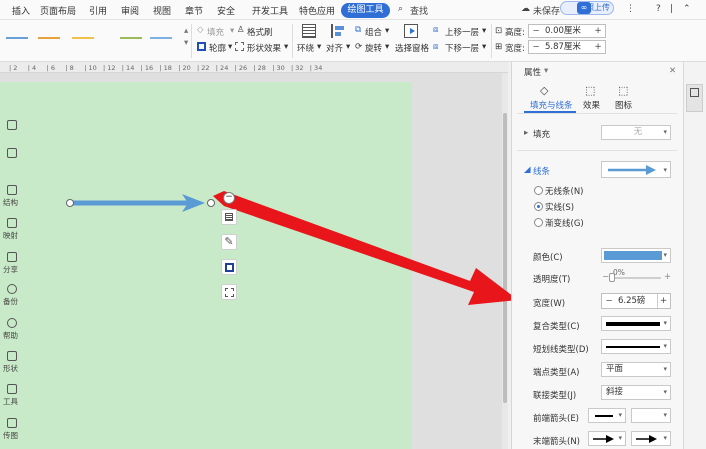  What do you see at coordinates (556, 442) in the screenshot?
I see `end-arrow-label: 末端箭头(N)` at bounding box center [556, 442].